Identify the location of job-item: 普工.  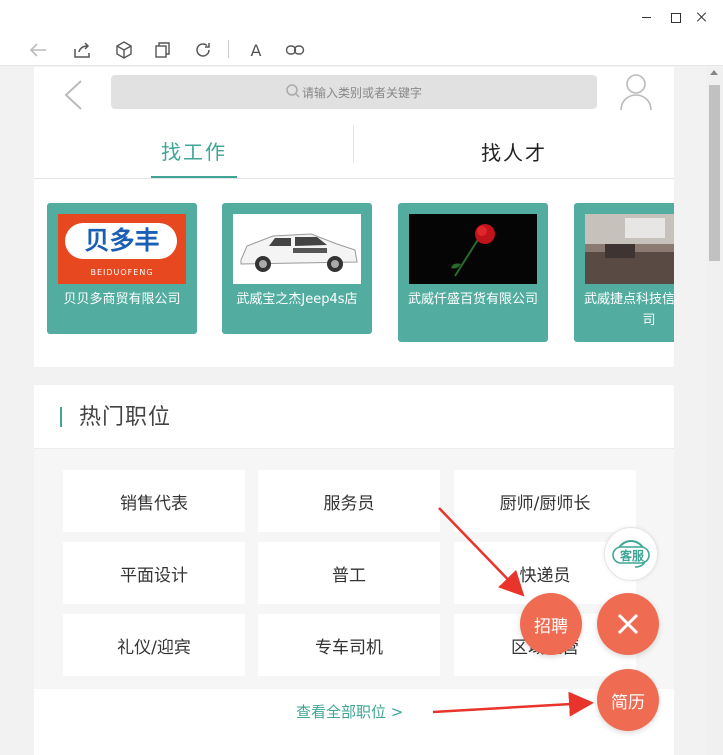
(349, 573).